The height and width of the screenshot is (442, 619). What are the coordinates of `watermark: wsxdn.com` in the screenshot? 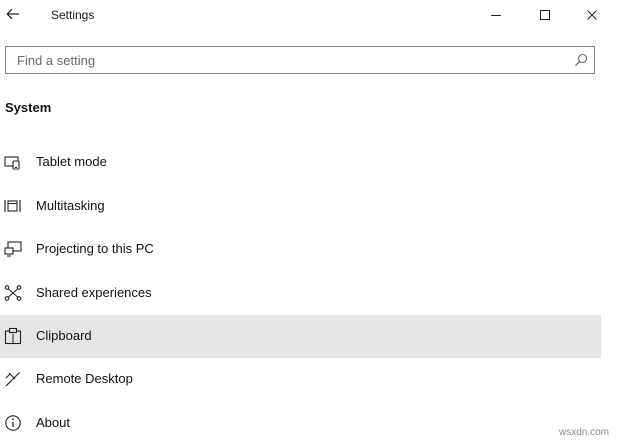 It's located at (583, 432).